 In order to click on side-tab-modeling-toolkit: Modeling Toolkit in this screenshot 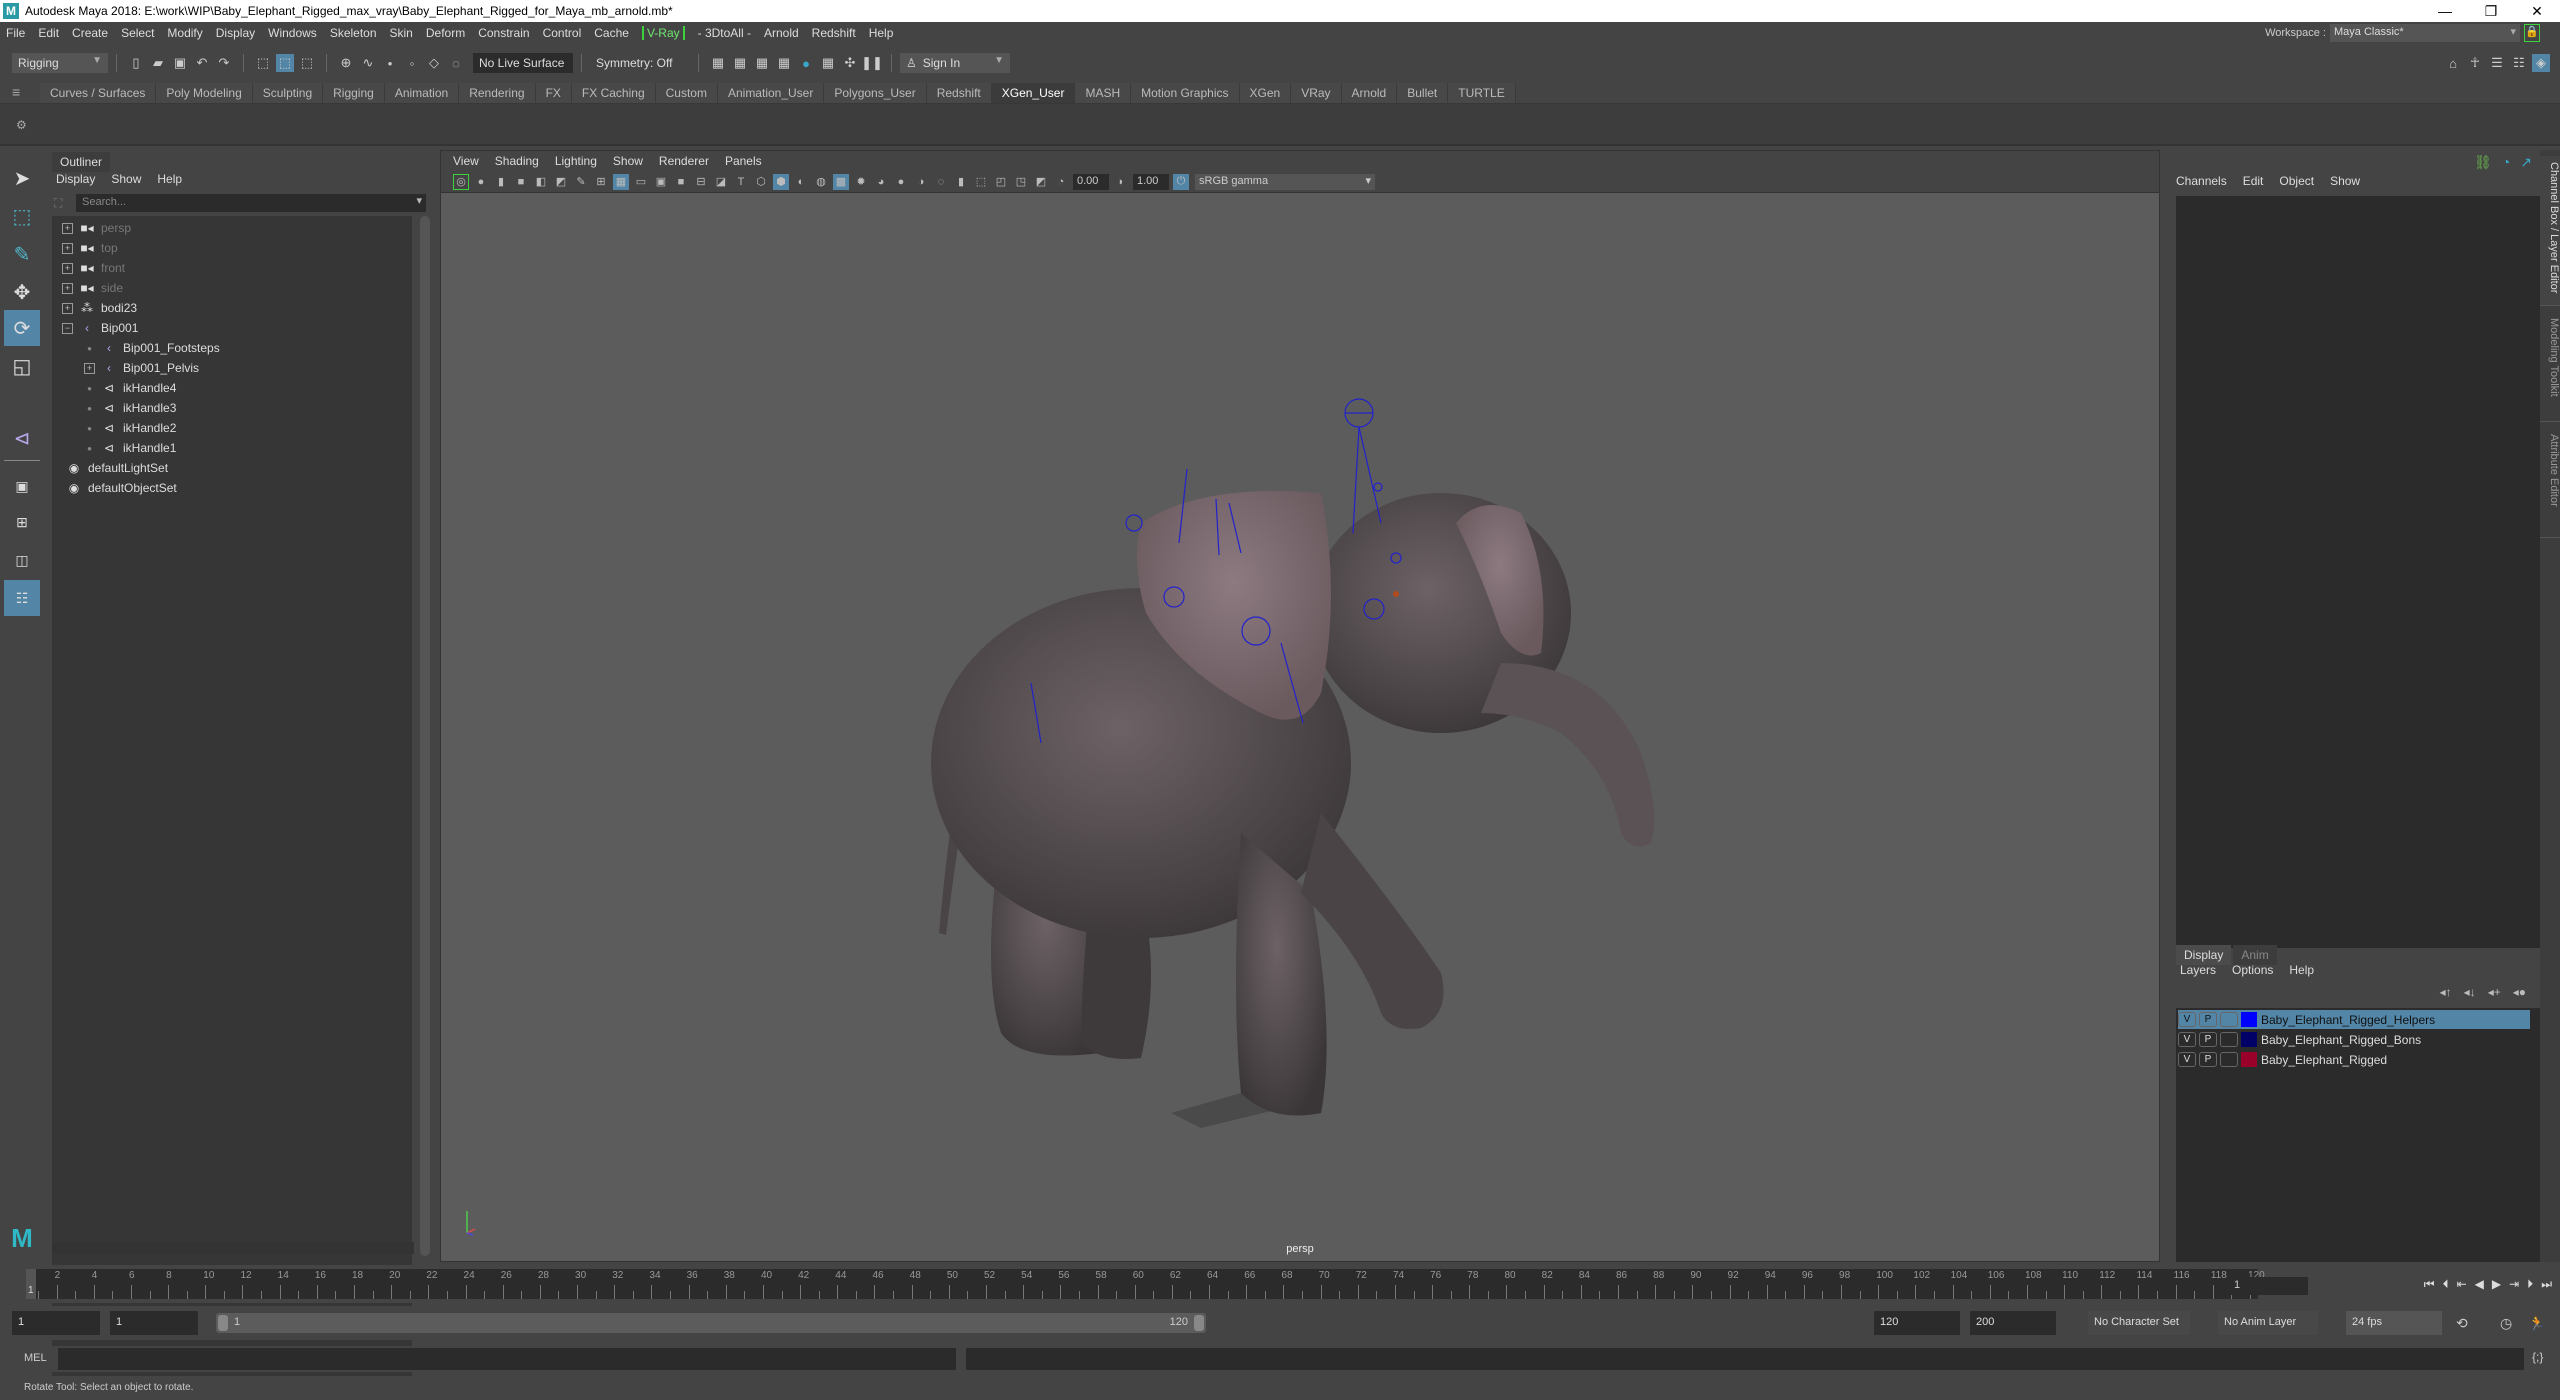, I will do `click(2550, 367)`.